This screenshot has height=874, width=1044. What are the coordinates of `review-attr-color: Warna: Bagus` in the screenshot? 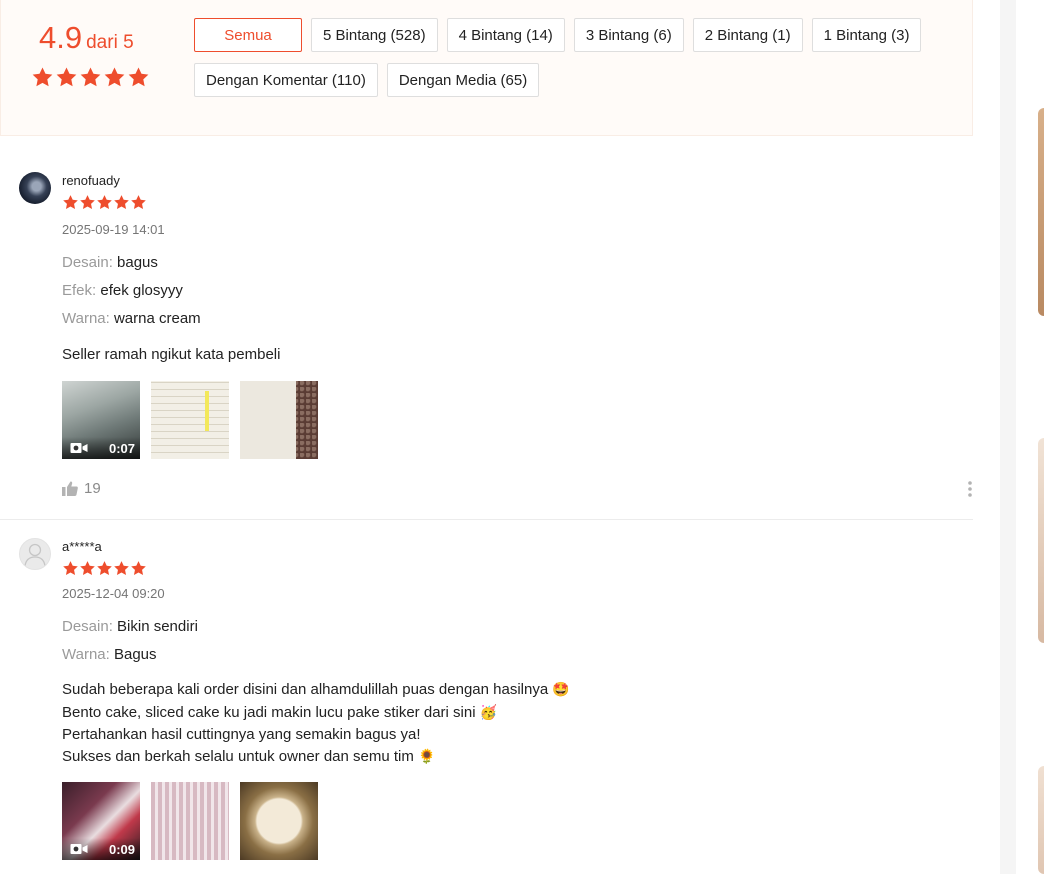 It's located at (109, 654).